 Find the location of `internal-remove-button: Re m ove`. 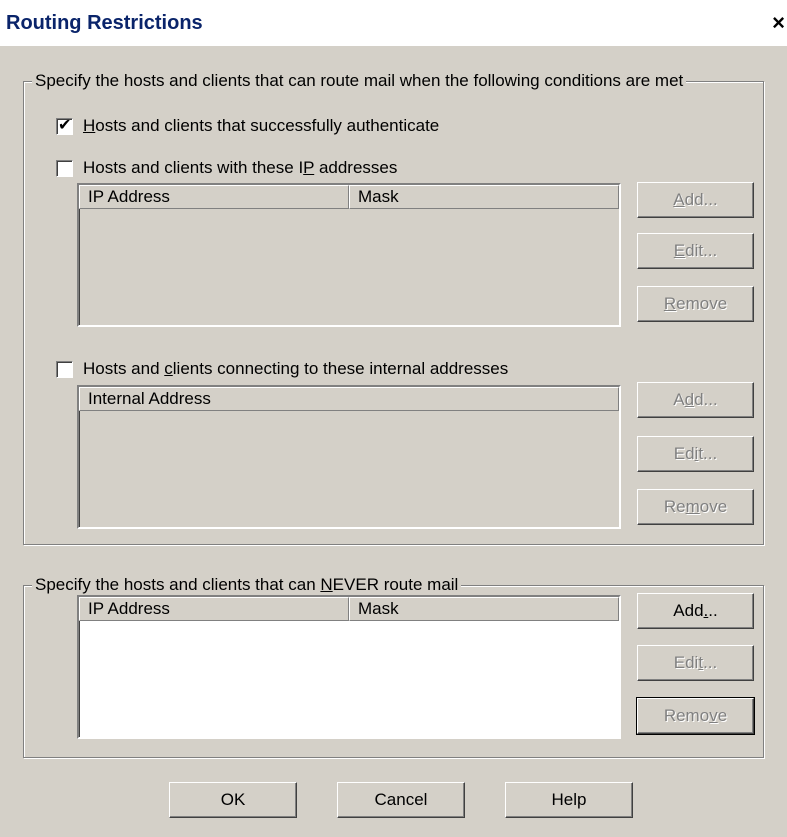

internal-remove-button: Re m ove is located at coordinates (695, 507).